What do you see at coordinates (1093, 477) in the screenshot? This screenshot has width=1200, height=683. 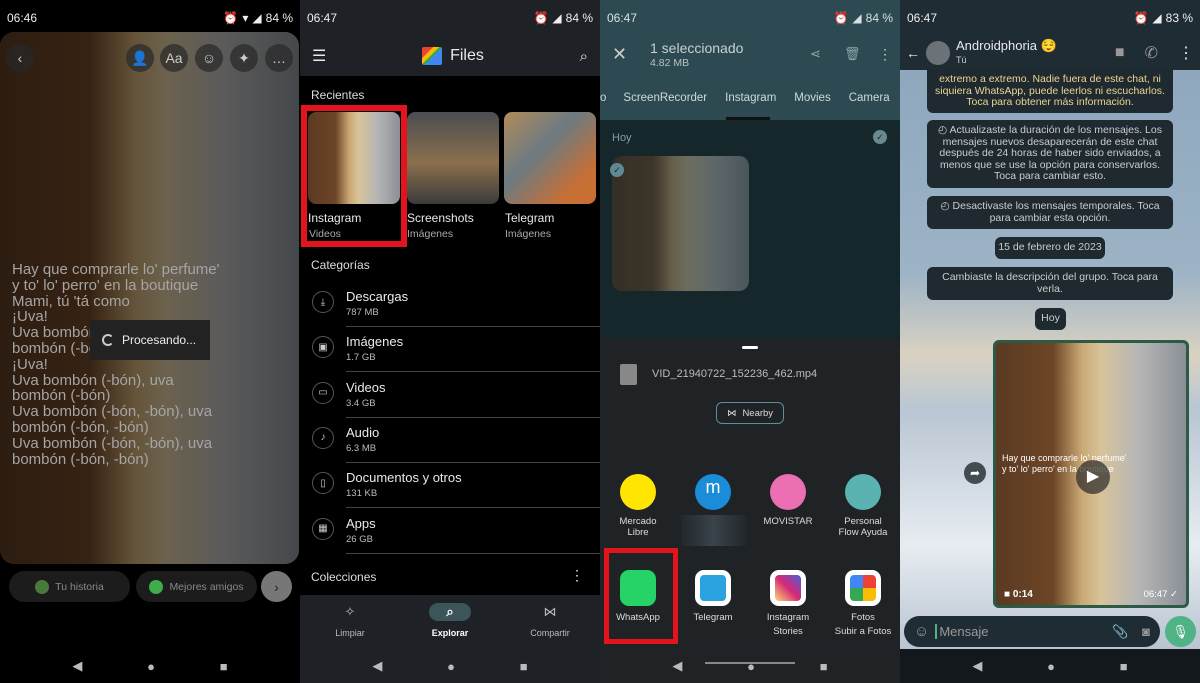 I see `play-icon: ▶` at bounding box center [1093, 477].